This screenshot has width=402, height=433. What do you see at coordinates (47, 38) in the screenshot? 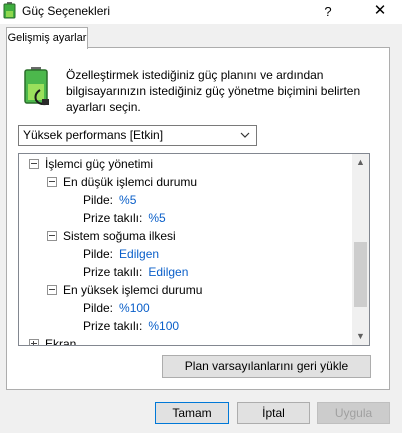
I see `tab-advanced-settings: Gelişmiş ayarlar` at bounding box center [47, 38].